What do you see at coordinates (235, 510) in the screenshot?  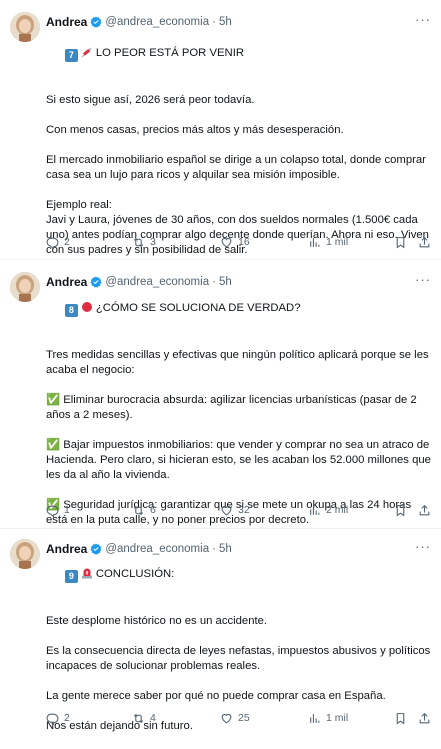 I see `like-button: 32` at bounding box center [235, 510].